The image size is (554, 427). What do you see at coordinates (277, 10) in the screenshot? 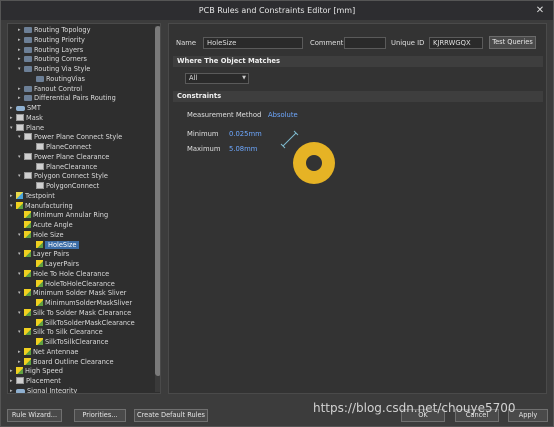
I see `window-title: PCB Rules and Constraints Editor [mm]` at bounding box center [277, 10].